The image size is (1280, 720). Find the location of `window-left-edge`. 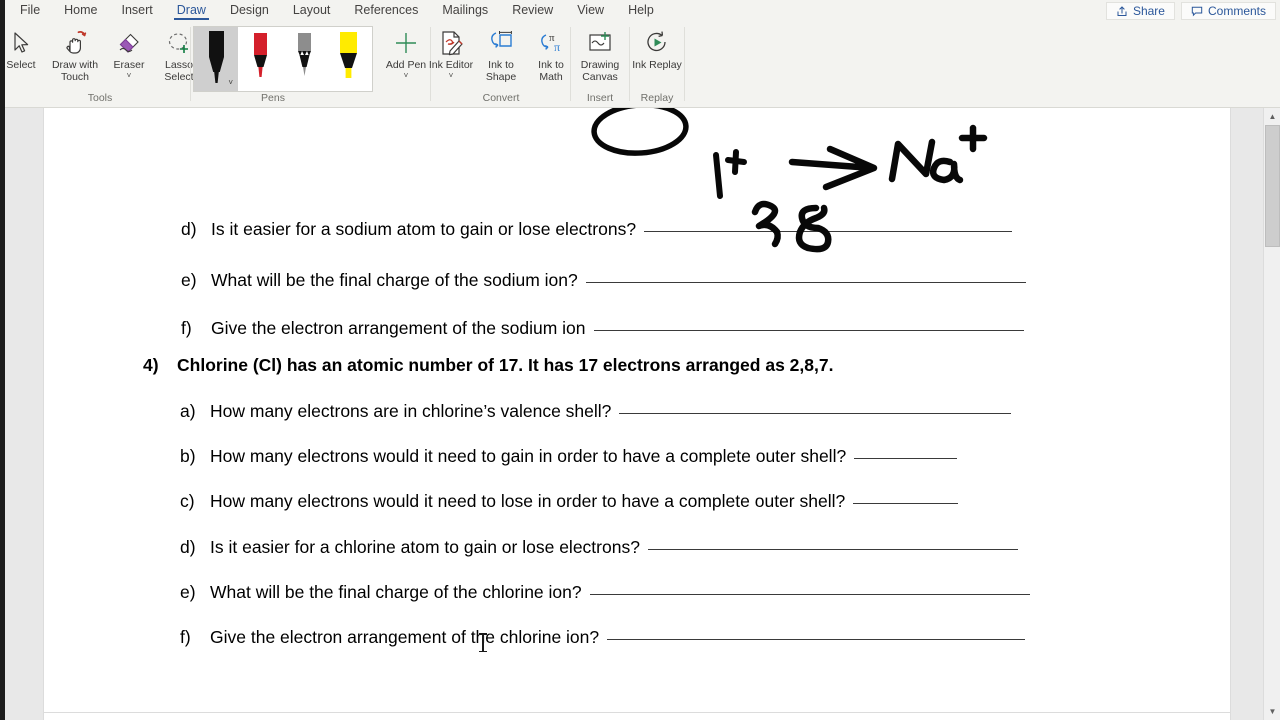

window-left-edge is located at coordinates (2, 360).